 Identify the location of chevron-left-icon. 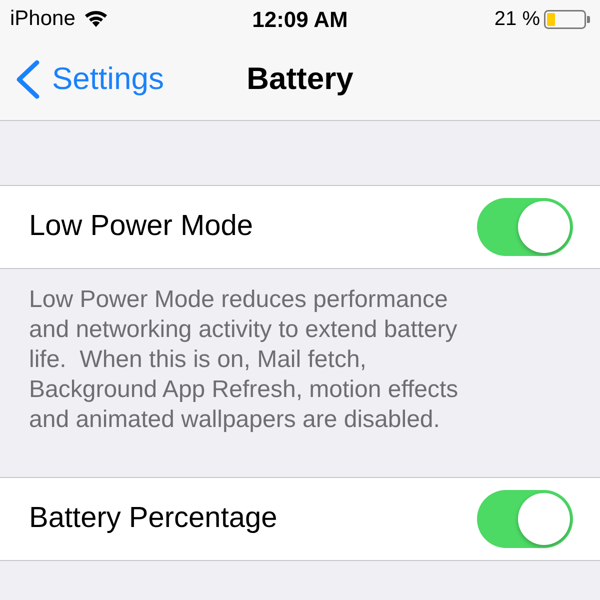
(27, 79).